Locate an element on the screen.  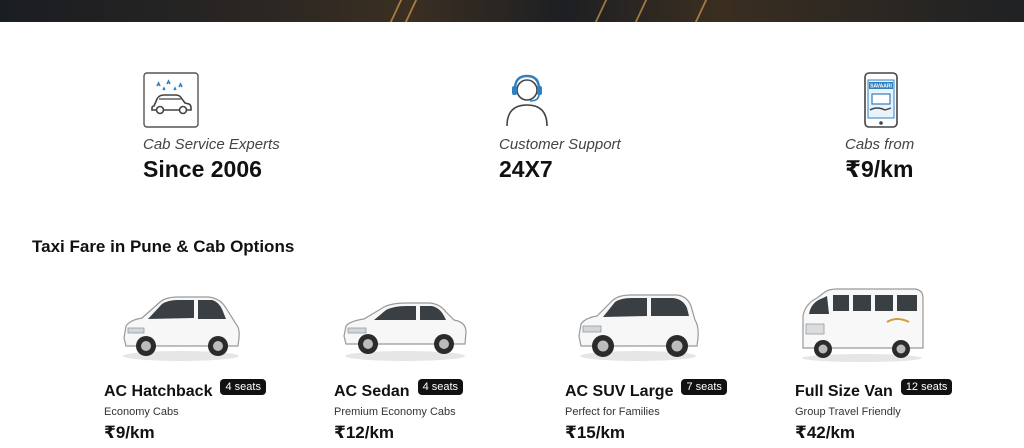
hero-banner-image is located at coordinates (512, 11).